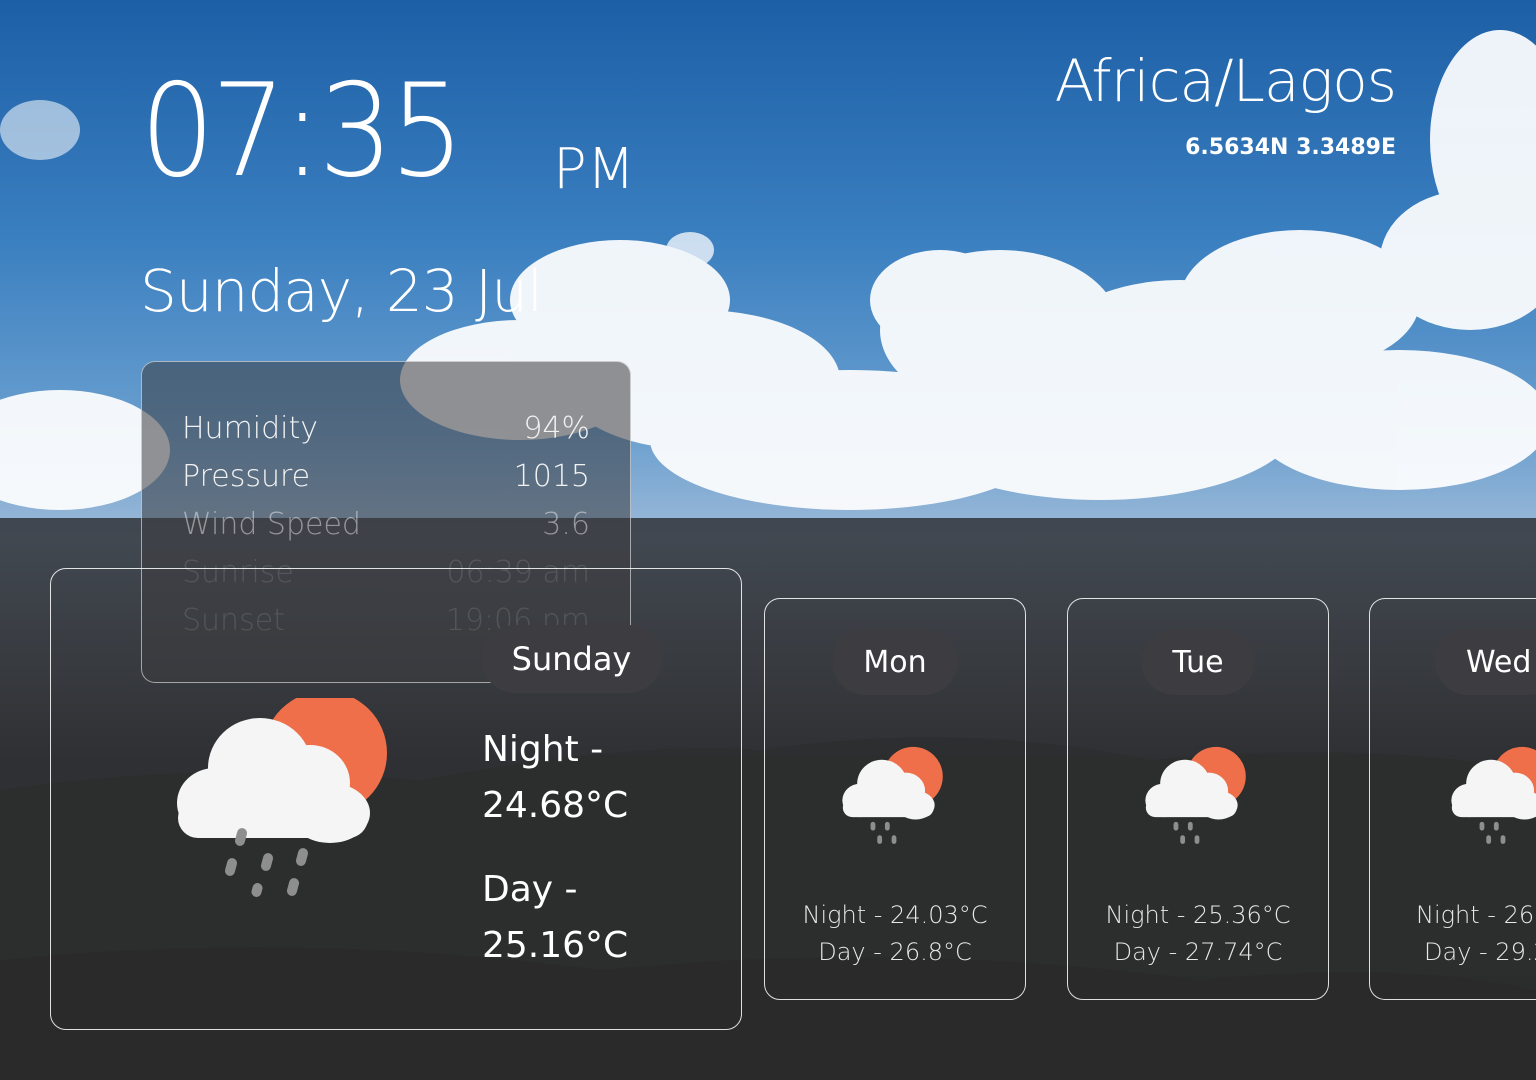 The height and width of the screenshot is (1080, 1536). I want to click on forecast-card-wed: Wed Night - 26.0 Day - 29.2, so click(1452, 799).